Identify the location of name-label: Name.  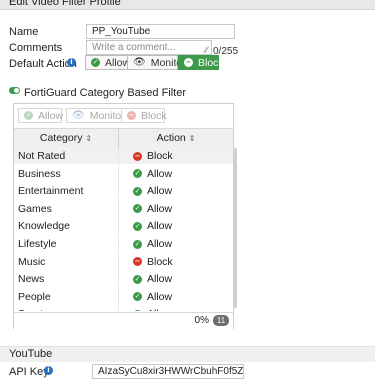
(24, 32).